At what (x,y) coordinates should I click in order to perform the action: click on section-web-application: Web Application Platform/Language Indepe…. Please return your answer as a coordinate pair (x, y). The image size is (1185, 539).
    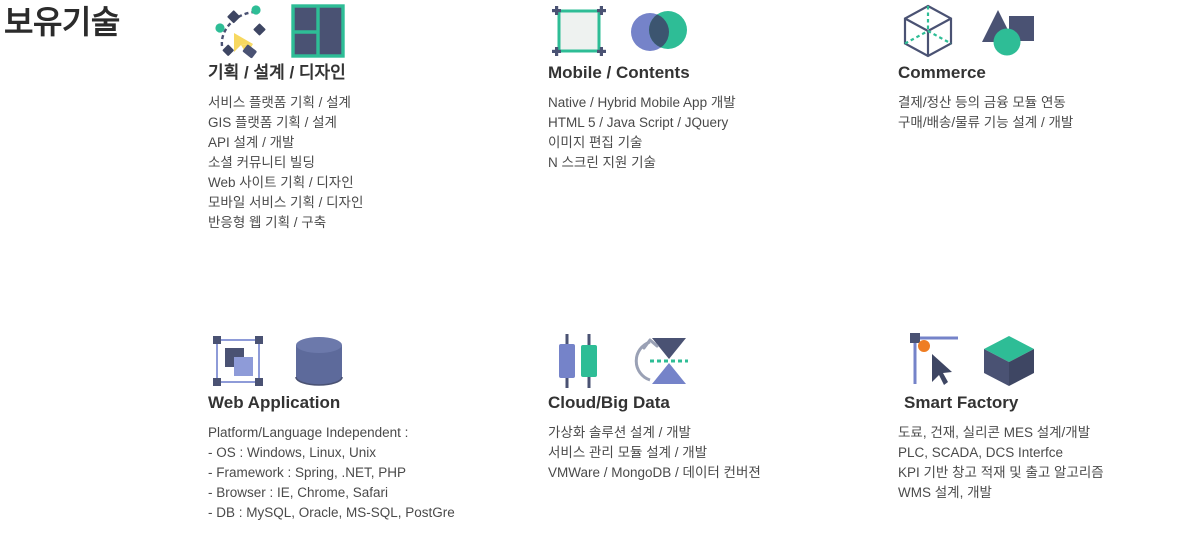
    Looking at the image, I should click on (375, 426).